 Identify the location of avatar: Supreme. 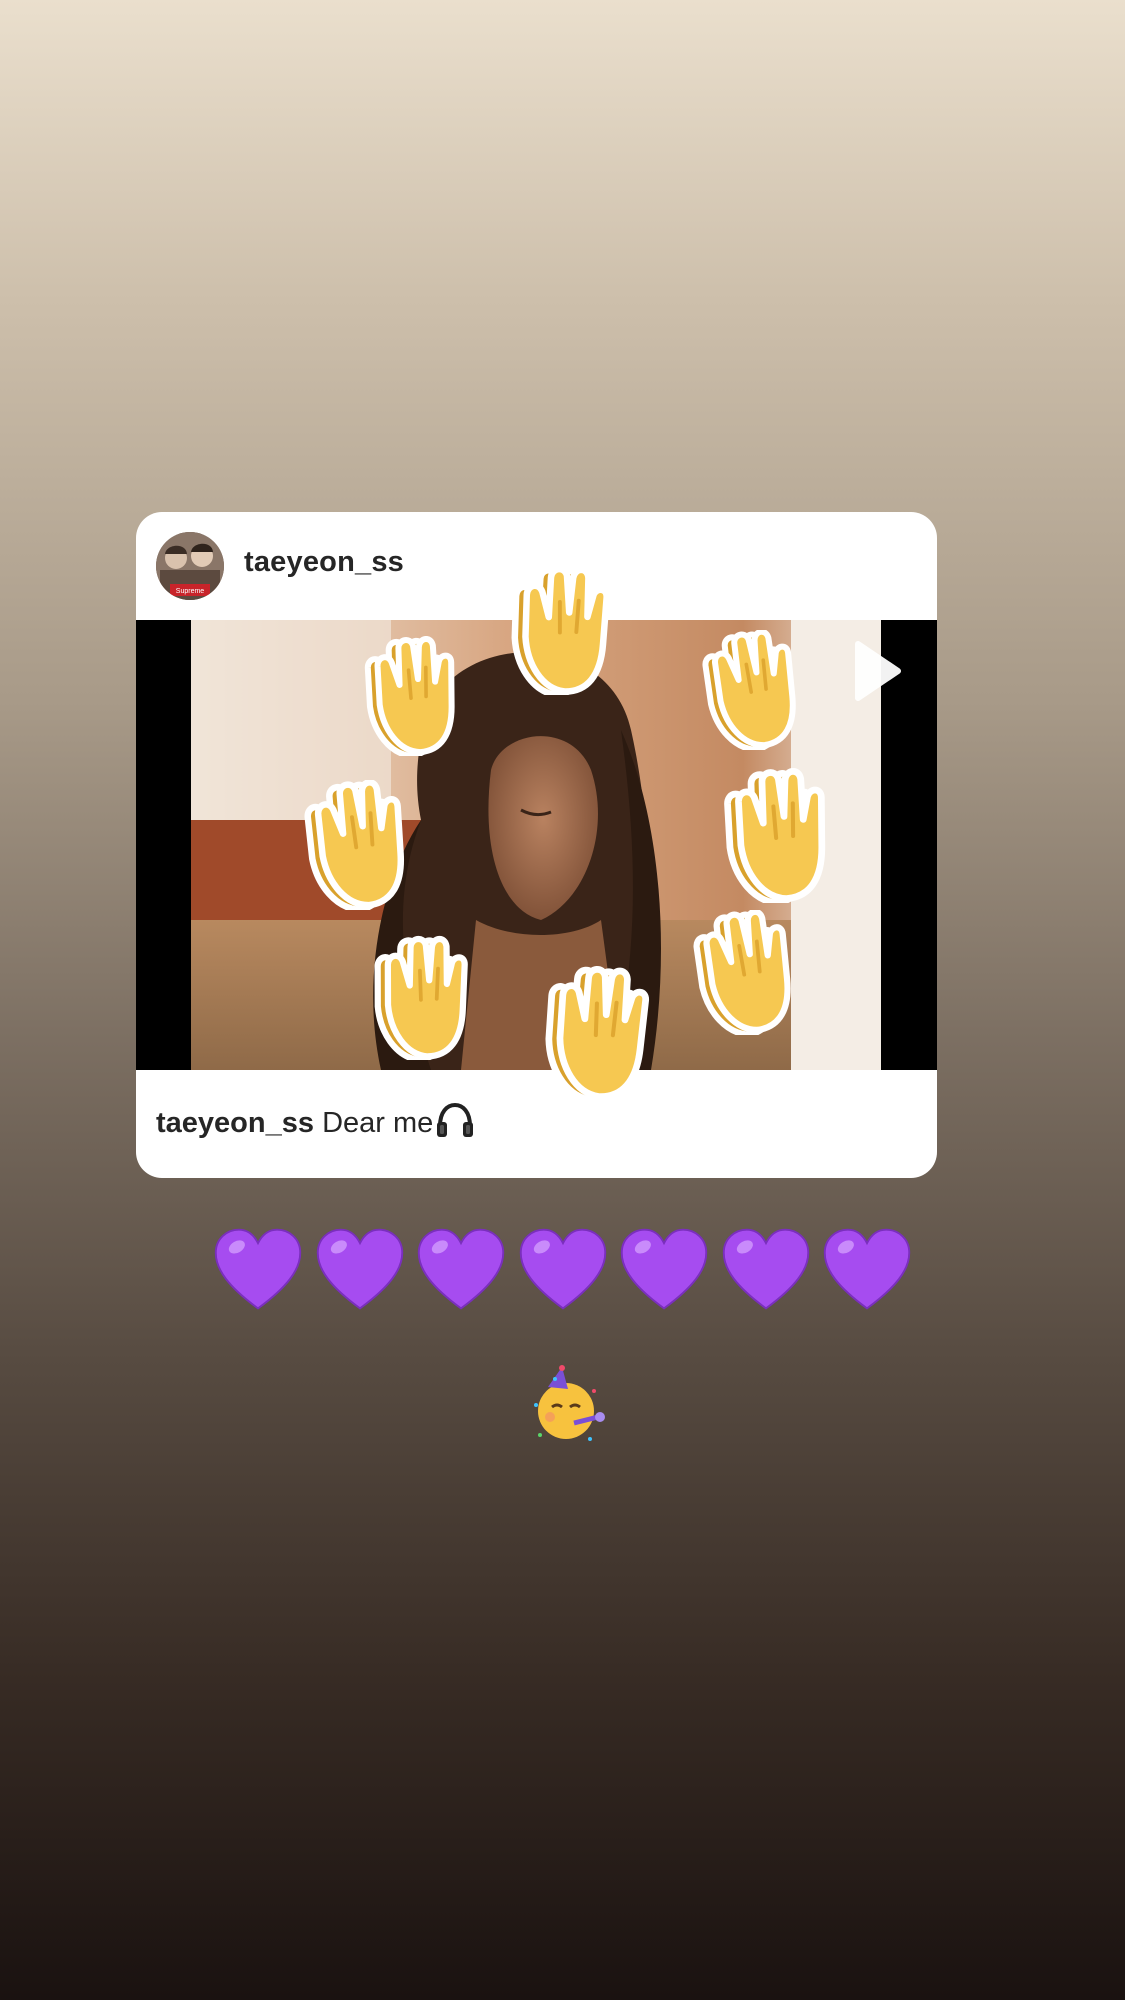
(190, 566).